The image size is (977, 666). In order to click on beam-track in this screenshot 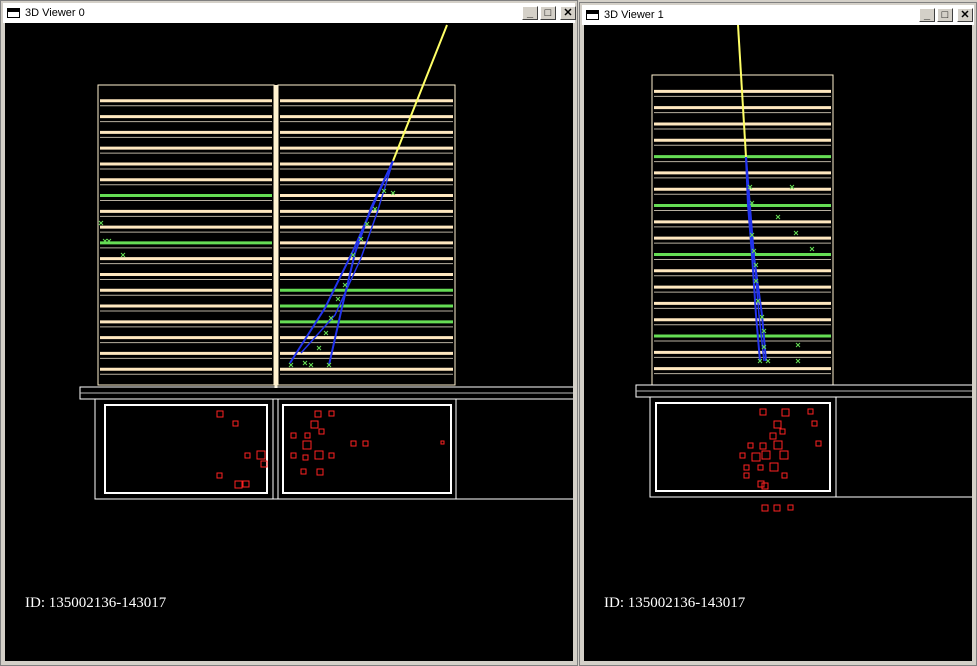, I will do `click(420, 93)`.